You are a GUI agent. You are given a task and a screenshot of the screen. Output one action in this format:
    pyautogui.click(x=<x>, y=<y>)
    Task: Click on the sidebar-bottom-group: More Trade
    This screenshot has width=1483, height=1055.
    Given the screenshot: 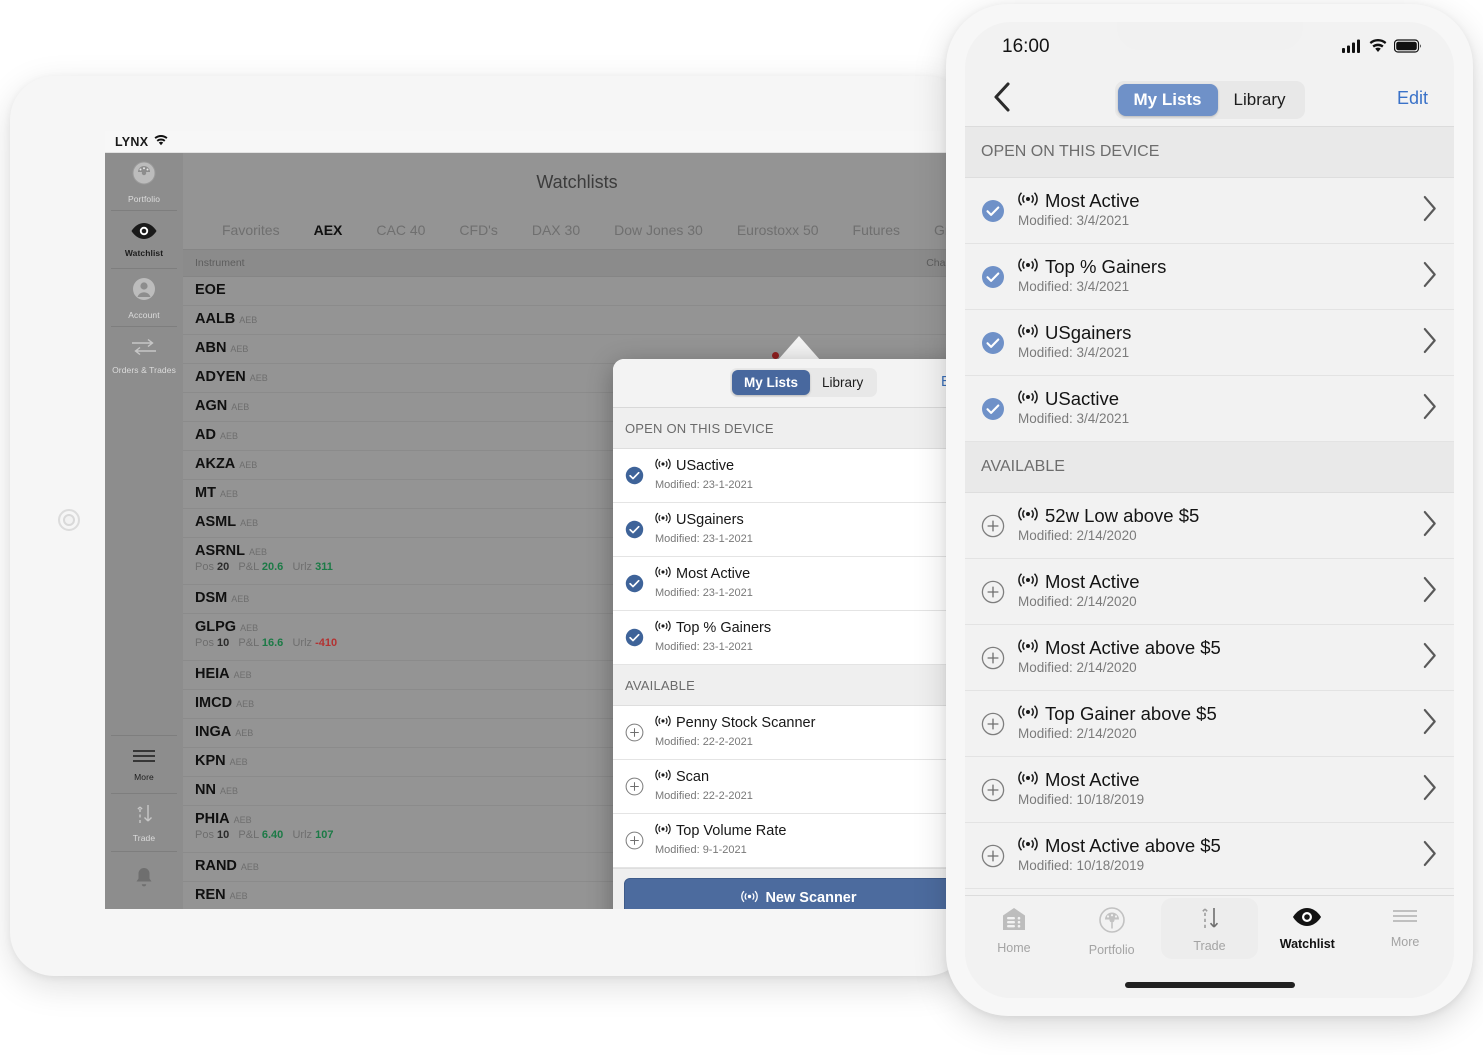 What is the action you would take?
    pyautogui.click(x=144, y=822)
    